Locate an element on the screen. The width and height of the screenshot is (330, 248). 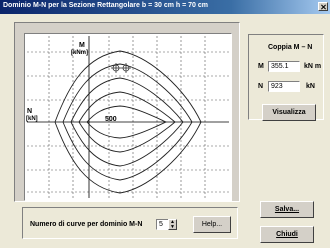
coppia-title: Coppia M – N is located at coordinates (290, 47).